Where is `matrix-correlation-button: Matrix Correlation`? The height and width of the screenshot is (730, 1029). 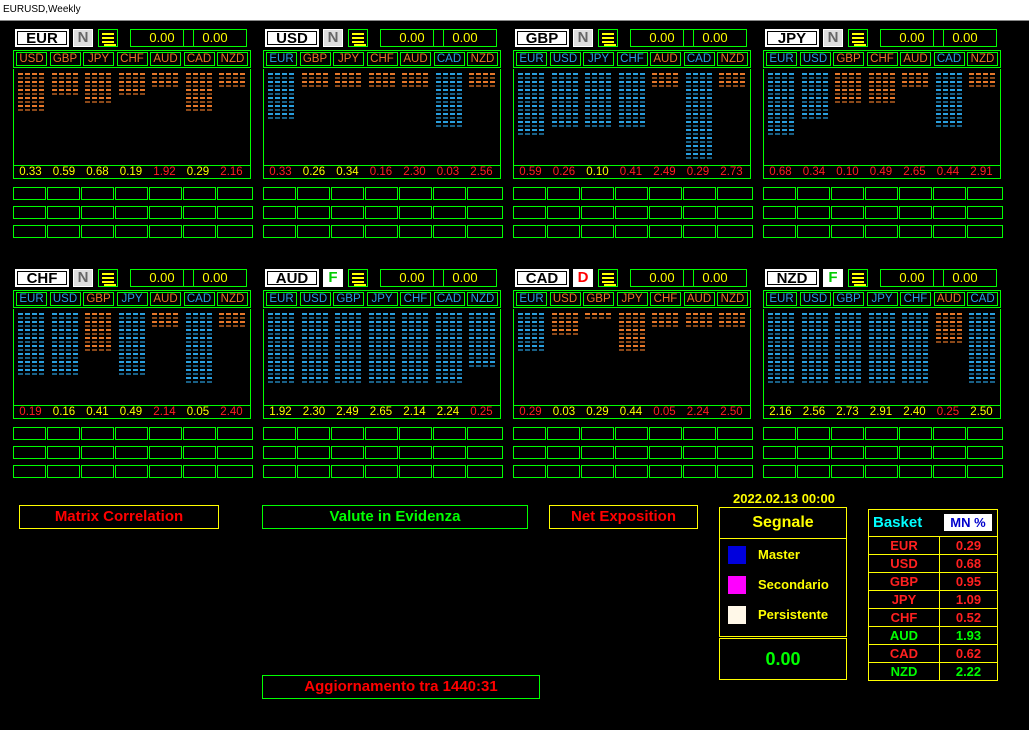 matrix-correlation-button: Matrix Correlation is located at coordinates (119, 517).